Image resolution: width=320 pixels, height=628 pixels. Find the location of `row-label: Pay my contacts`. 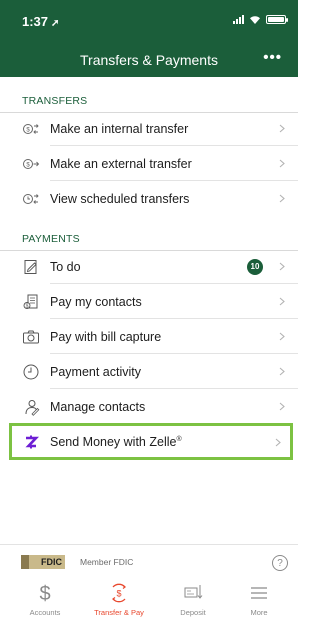

row-label: Pay my contacts is located at coordinates (96, 301).